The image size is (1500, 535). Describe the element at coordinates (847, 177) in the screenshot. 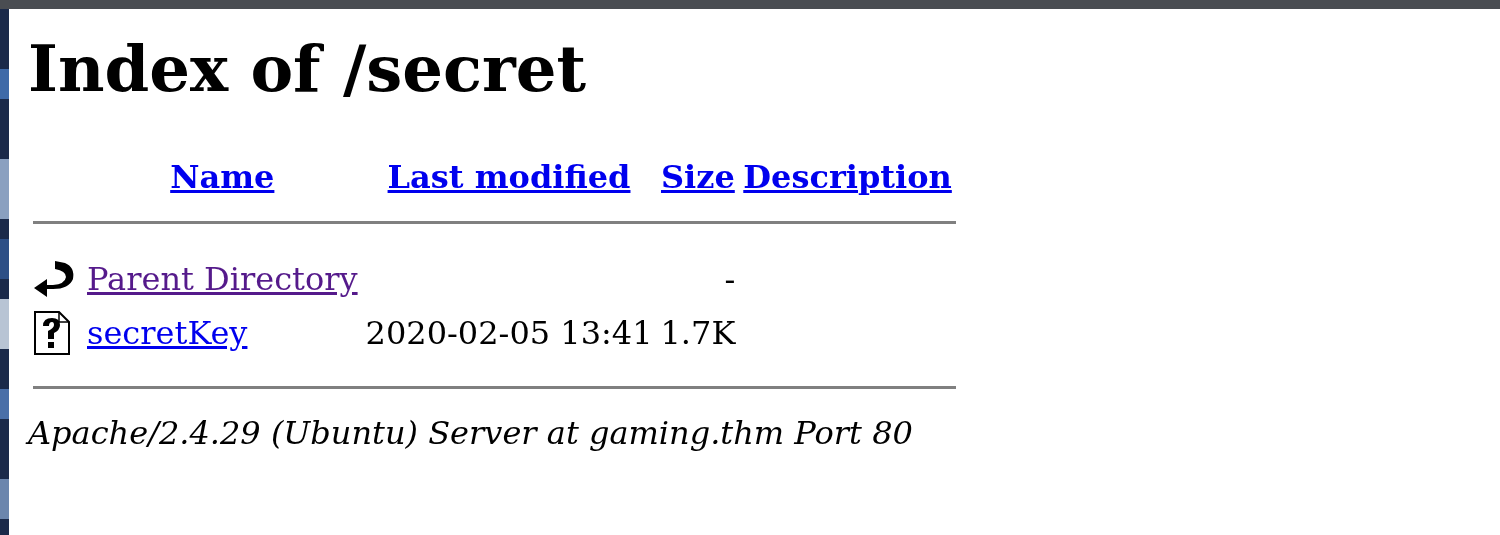

I see `column-header-link: Description` at that location.